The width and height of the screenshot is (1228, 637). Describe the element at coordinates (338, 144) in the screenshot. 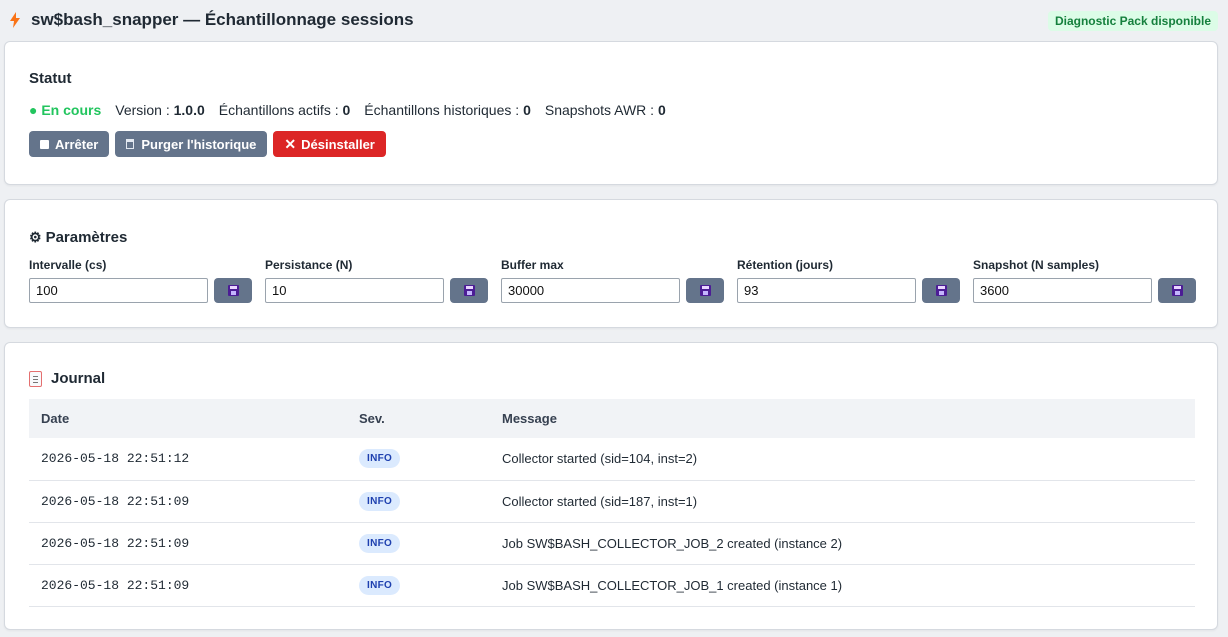

I see `uninstall-button-label: Désinstaller` at that location.